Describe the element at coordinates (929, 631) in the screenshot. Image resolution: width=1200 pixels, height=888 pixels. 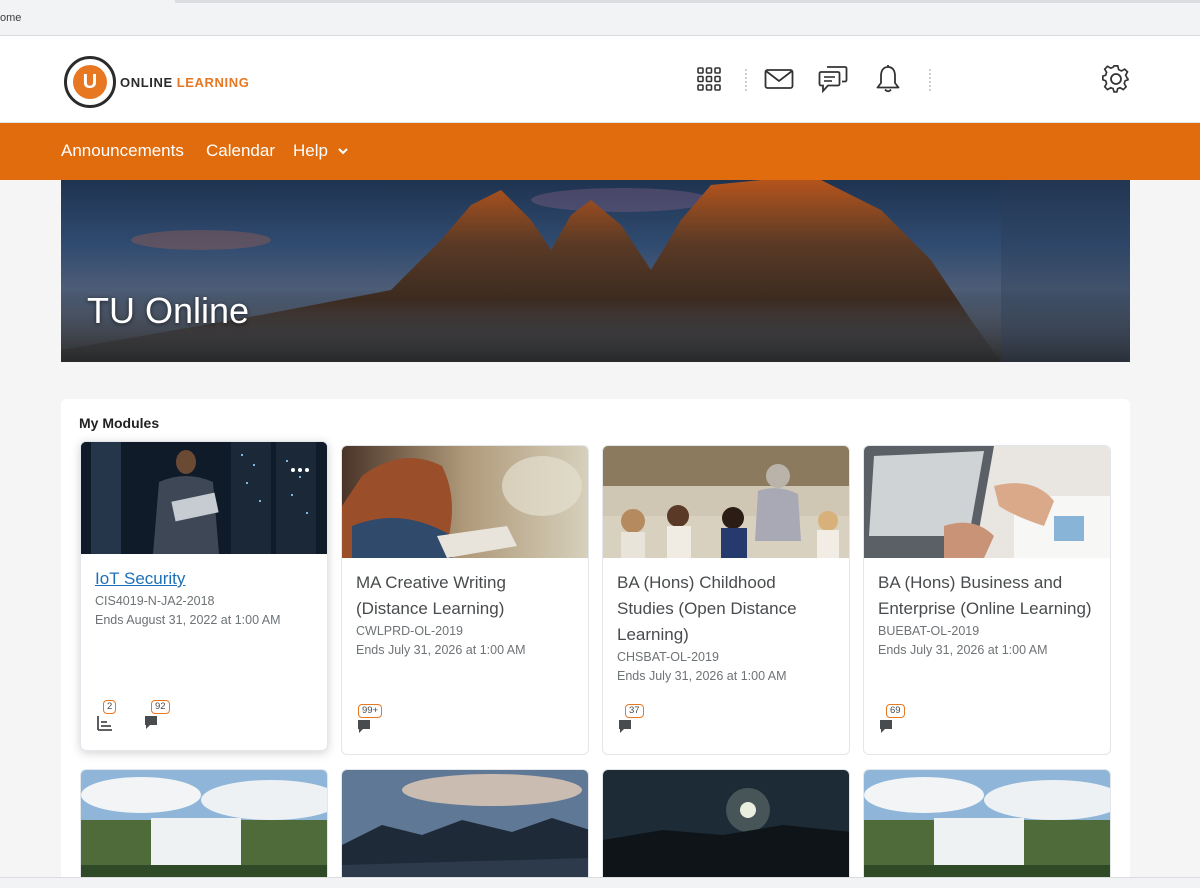
I see `module-card-code: BUEBAT-OL-2019` at that location.